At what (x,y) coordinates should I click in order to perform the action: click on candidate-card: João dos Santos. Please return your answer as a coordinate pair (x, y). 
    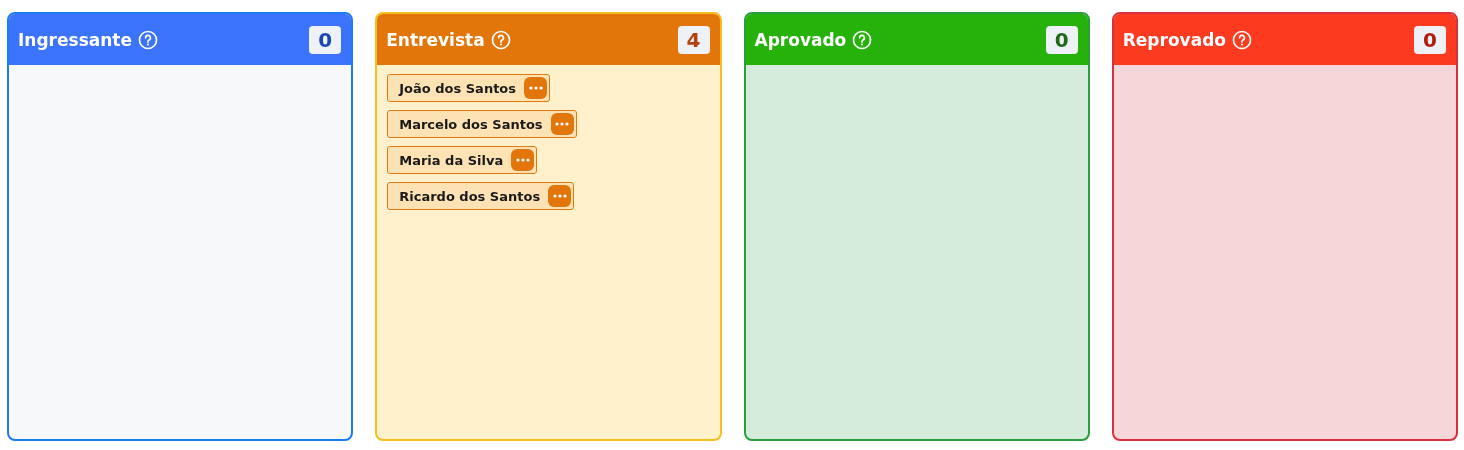
    Looking at the image, I should click on (469, 88).